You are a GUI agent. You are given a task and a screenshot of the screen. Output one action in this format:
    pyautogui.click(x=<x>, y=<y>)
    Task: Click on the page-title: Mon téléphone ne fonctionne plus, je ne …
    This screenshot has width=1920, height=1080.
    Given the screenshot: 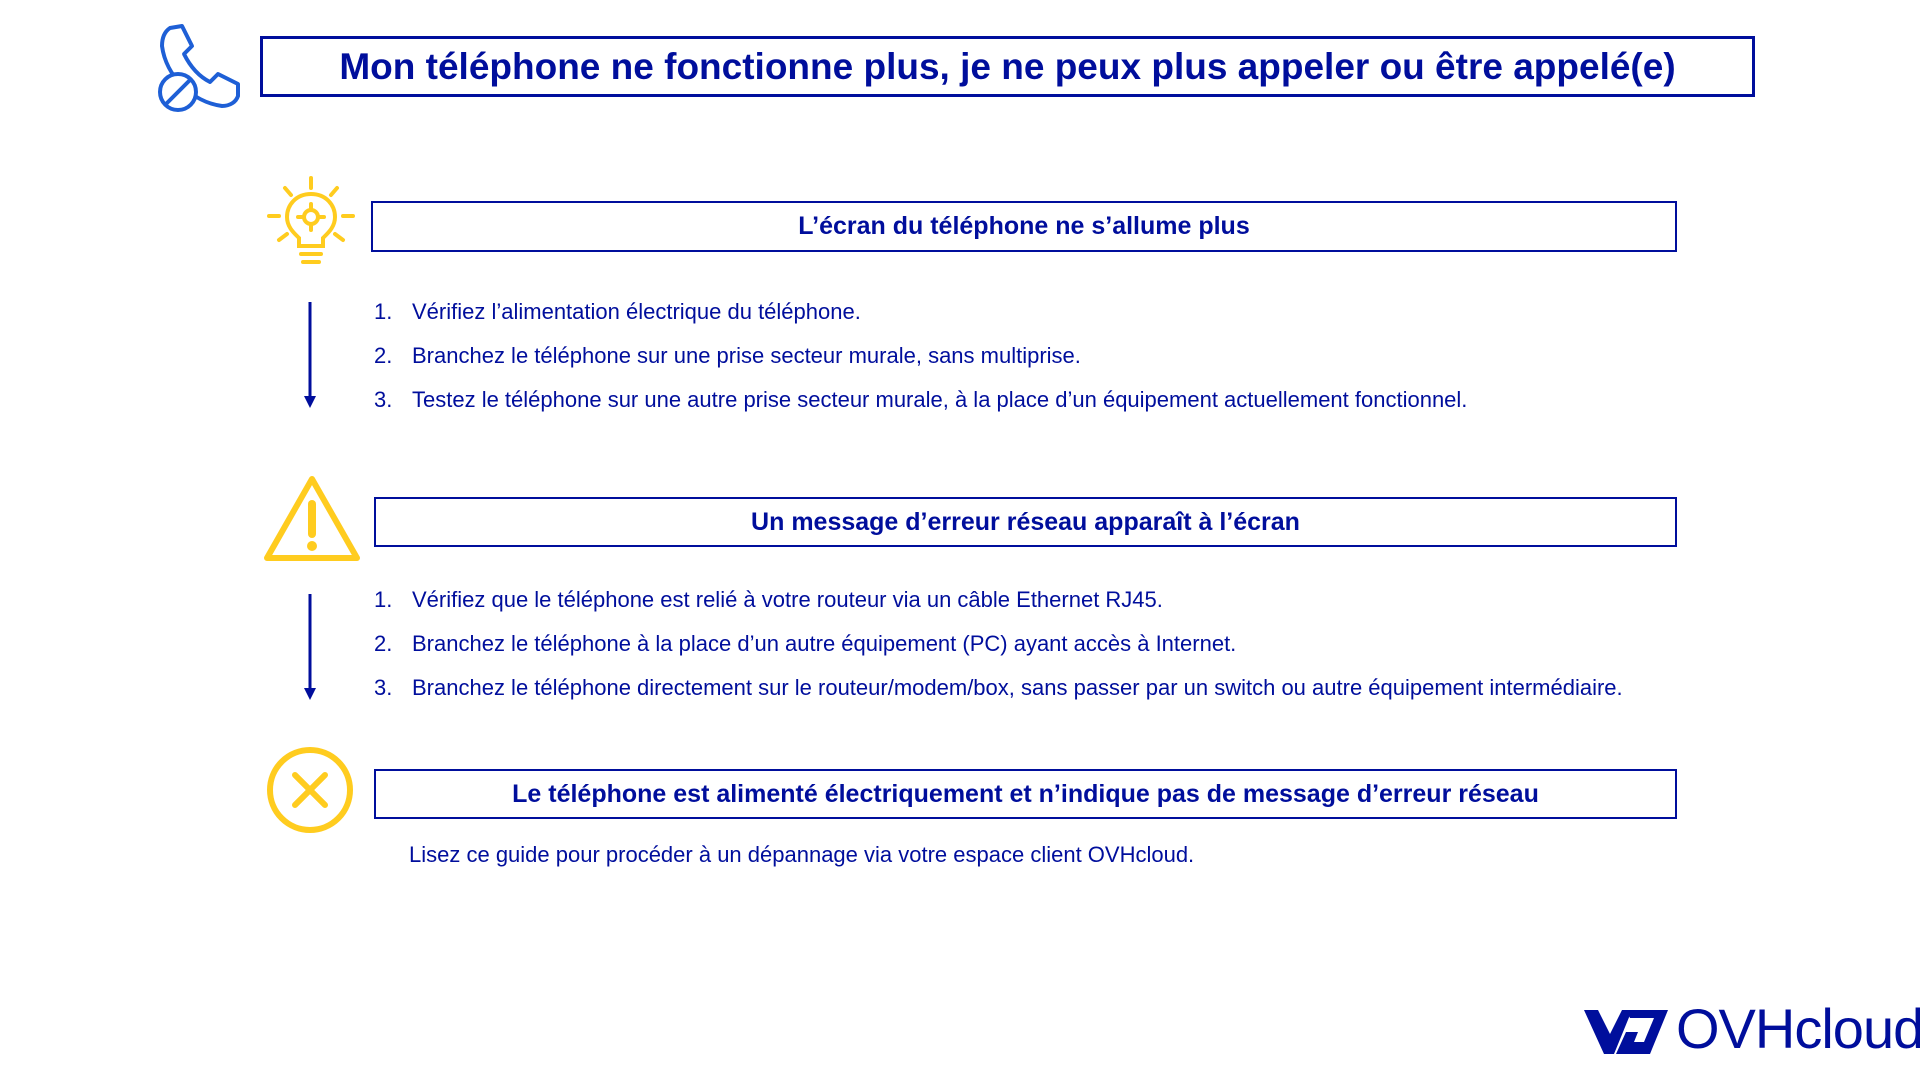 What is the action you would take?
    pyautogui.click(x=1007, y=66)
    